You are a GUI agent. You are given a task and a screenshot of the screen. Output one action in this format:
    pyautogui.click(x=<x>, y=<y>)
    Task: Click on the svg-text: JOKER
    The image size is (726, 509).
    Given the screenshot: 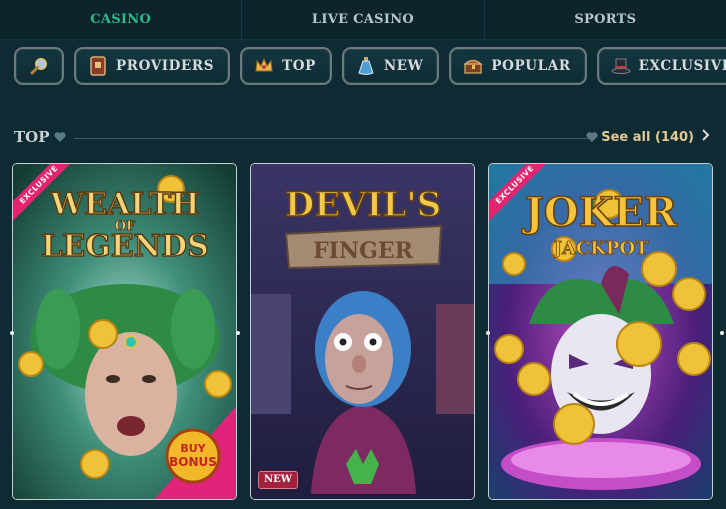 What is the action you would take?
    pyautogui.click(x=600, y=212)
    